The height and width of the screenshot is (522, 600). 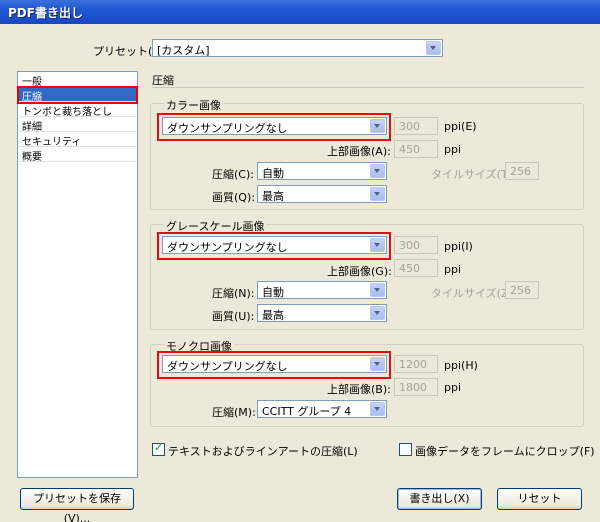 What do you see at coordinates (234, 412) in the screenshot?
I see `mono-compress-label: 圧縮(M):` at bounding box center [234, 412].